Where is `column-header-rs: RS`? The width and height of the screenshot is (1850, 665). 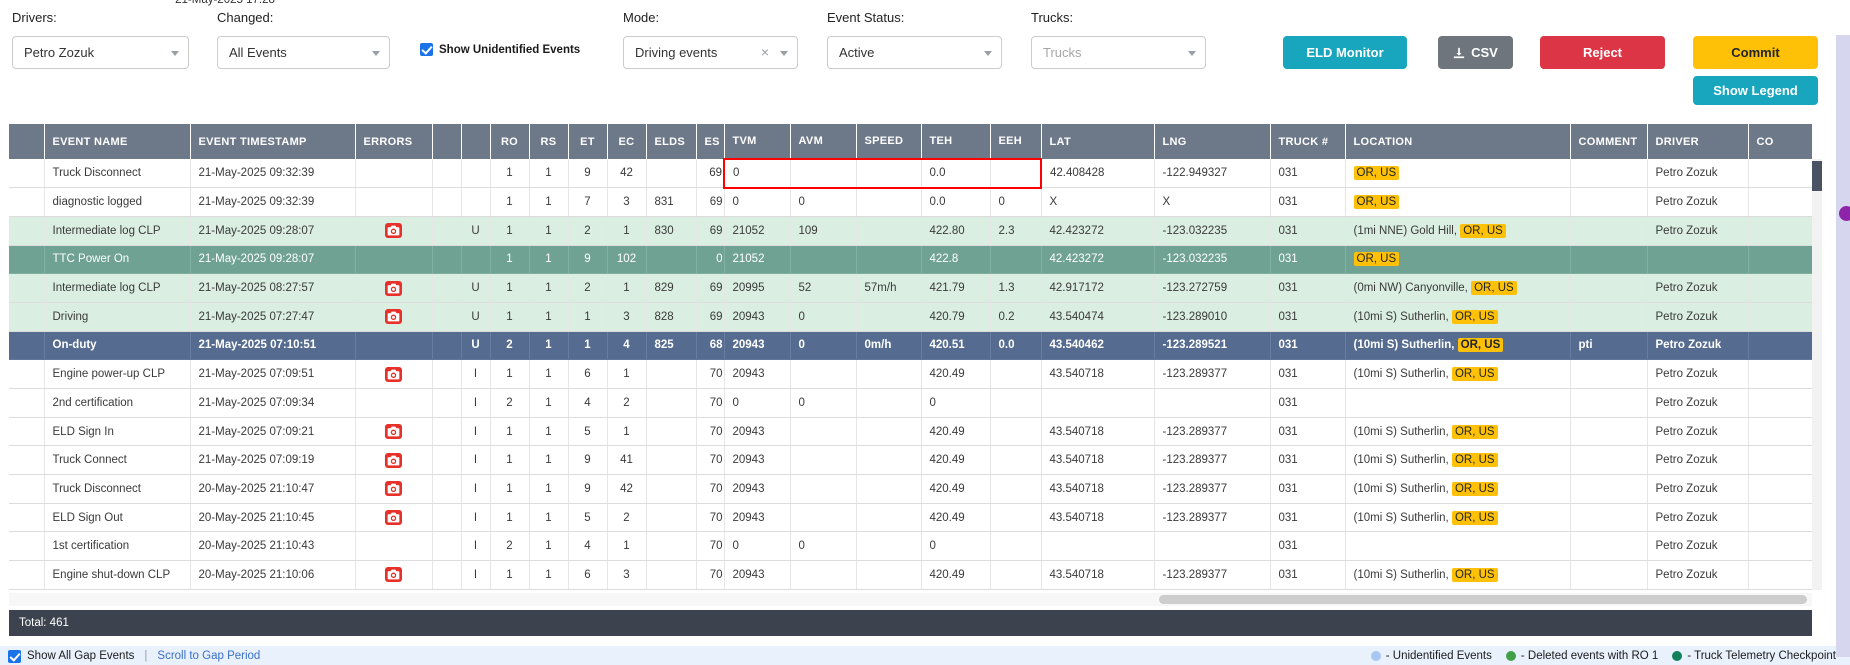
column-header-rs: RS is located at coordinates (549, 141).